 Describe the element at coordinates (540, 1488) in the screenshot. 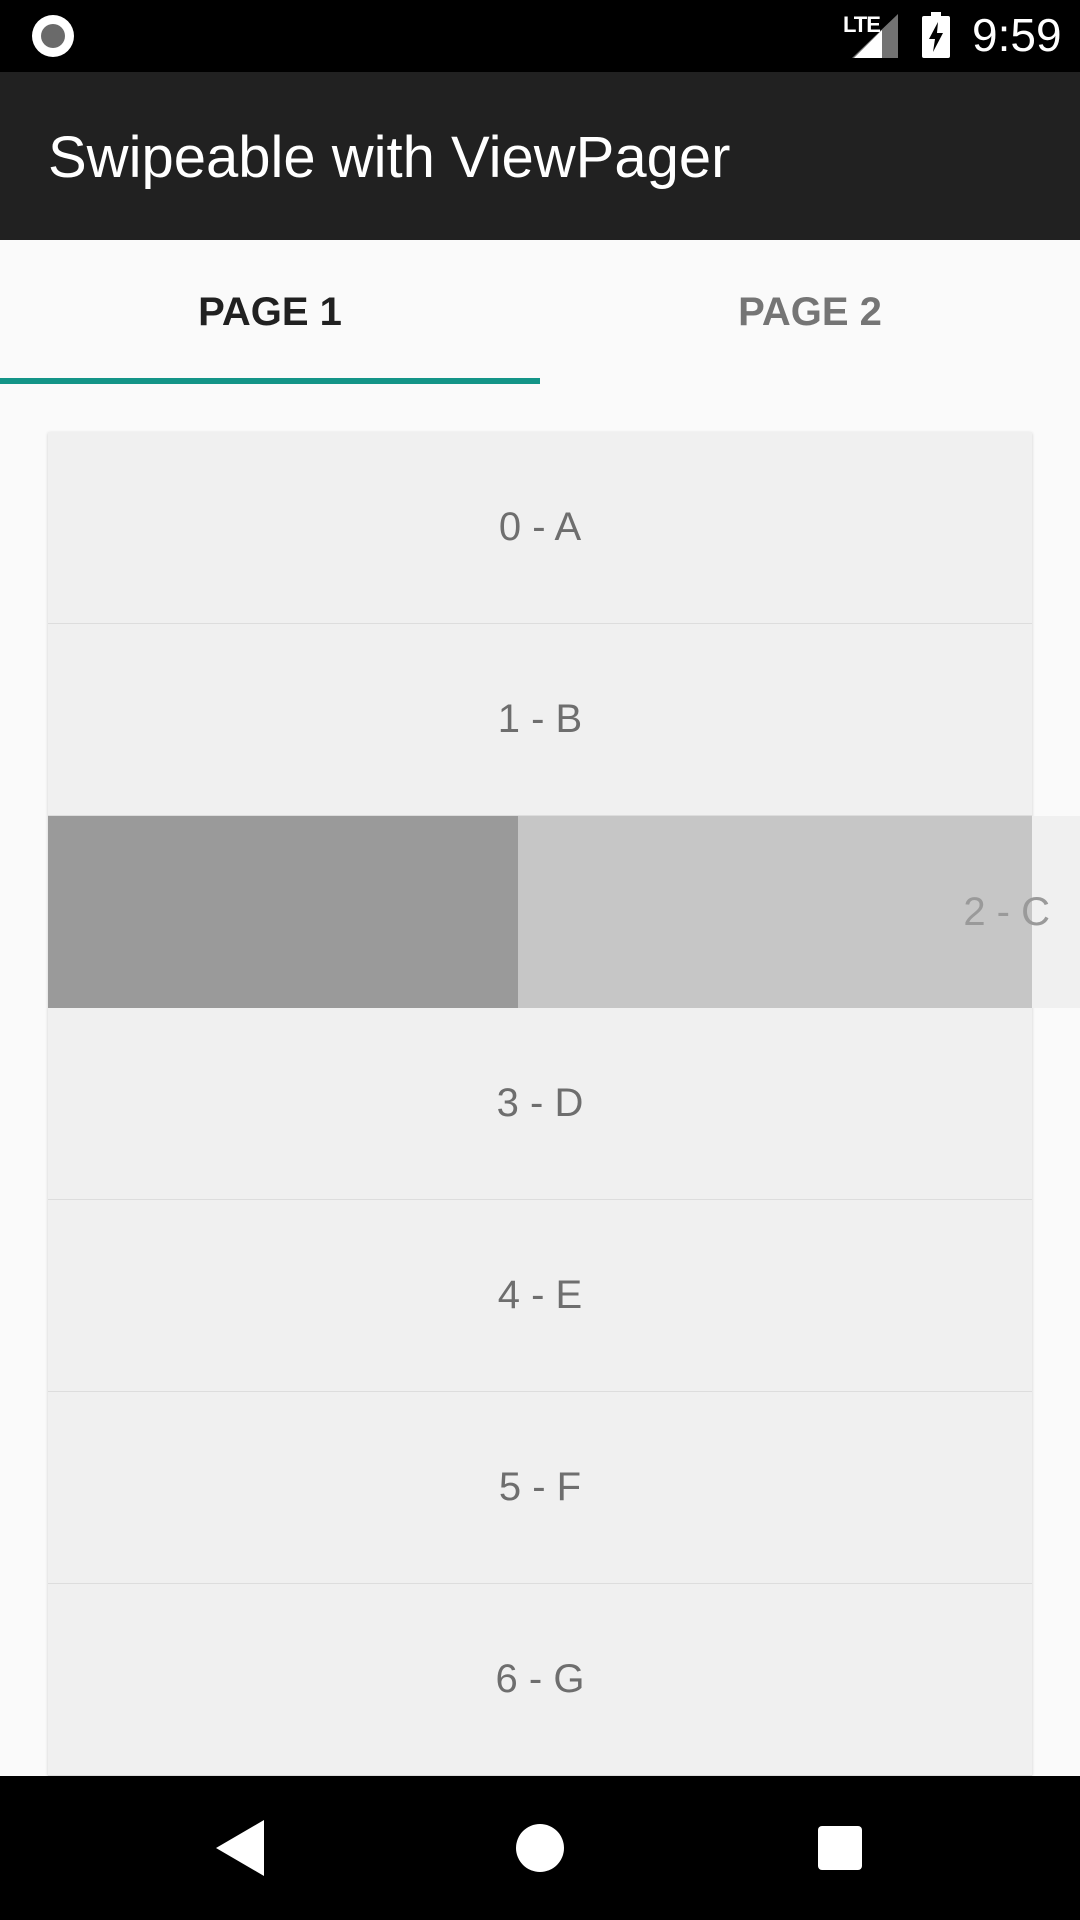

I see `list-item: 5 - F` at that location.